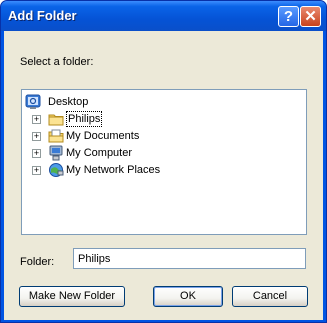  I want to click on tree-item-my-computer: My Computer, so click(163, 153).